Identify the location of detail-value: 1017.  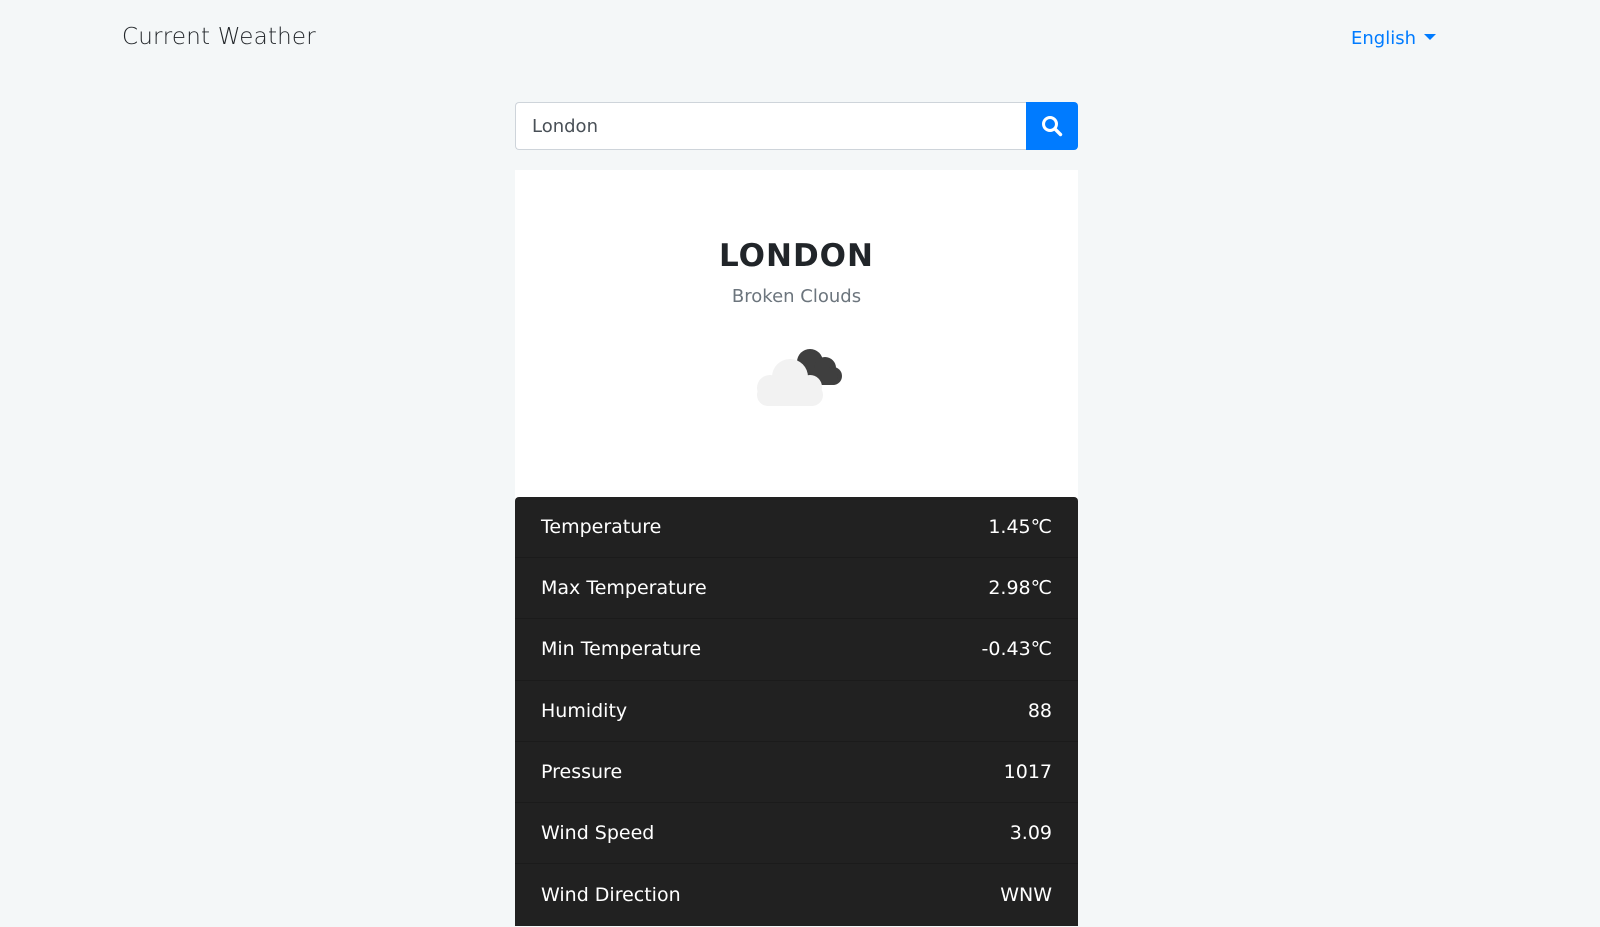
(1027, 771).